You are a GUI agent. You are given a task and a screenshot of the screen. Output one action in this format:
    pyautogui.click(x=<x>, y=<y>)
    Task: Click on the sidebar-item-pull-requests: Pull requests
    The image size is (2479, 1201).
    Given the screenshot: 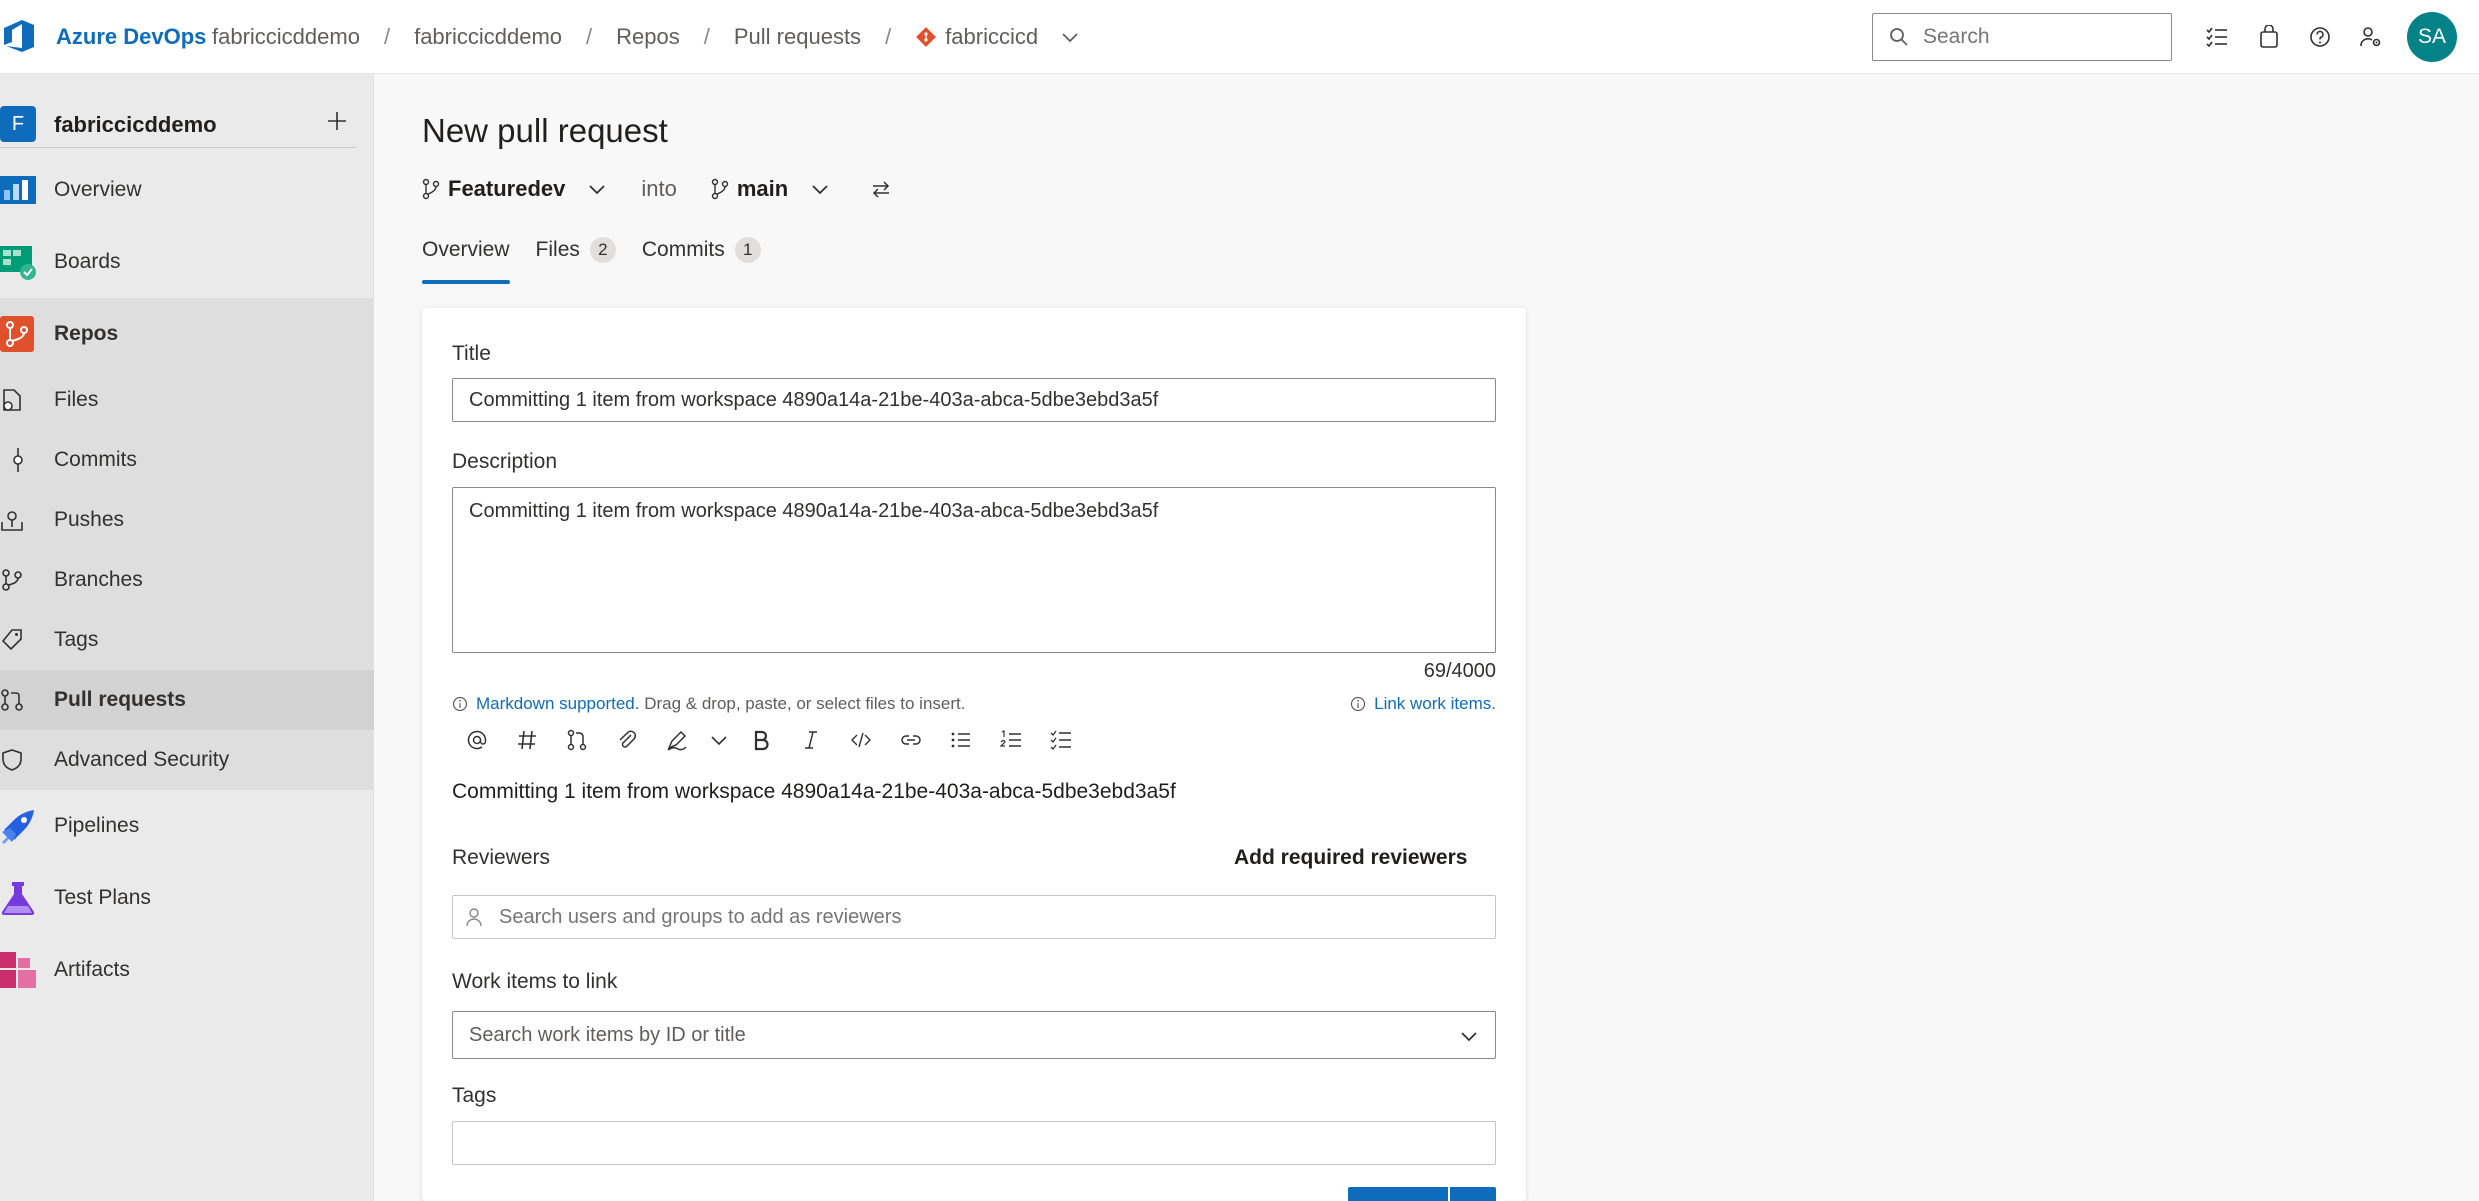 What is the action you would take?
    pyautogui.click(x=187, y=700)
    